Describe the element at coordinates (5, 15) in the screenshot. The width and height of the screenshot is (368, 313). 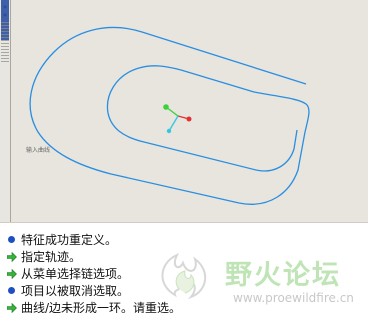
I see `collapse-arrow-icon: »` at that location.